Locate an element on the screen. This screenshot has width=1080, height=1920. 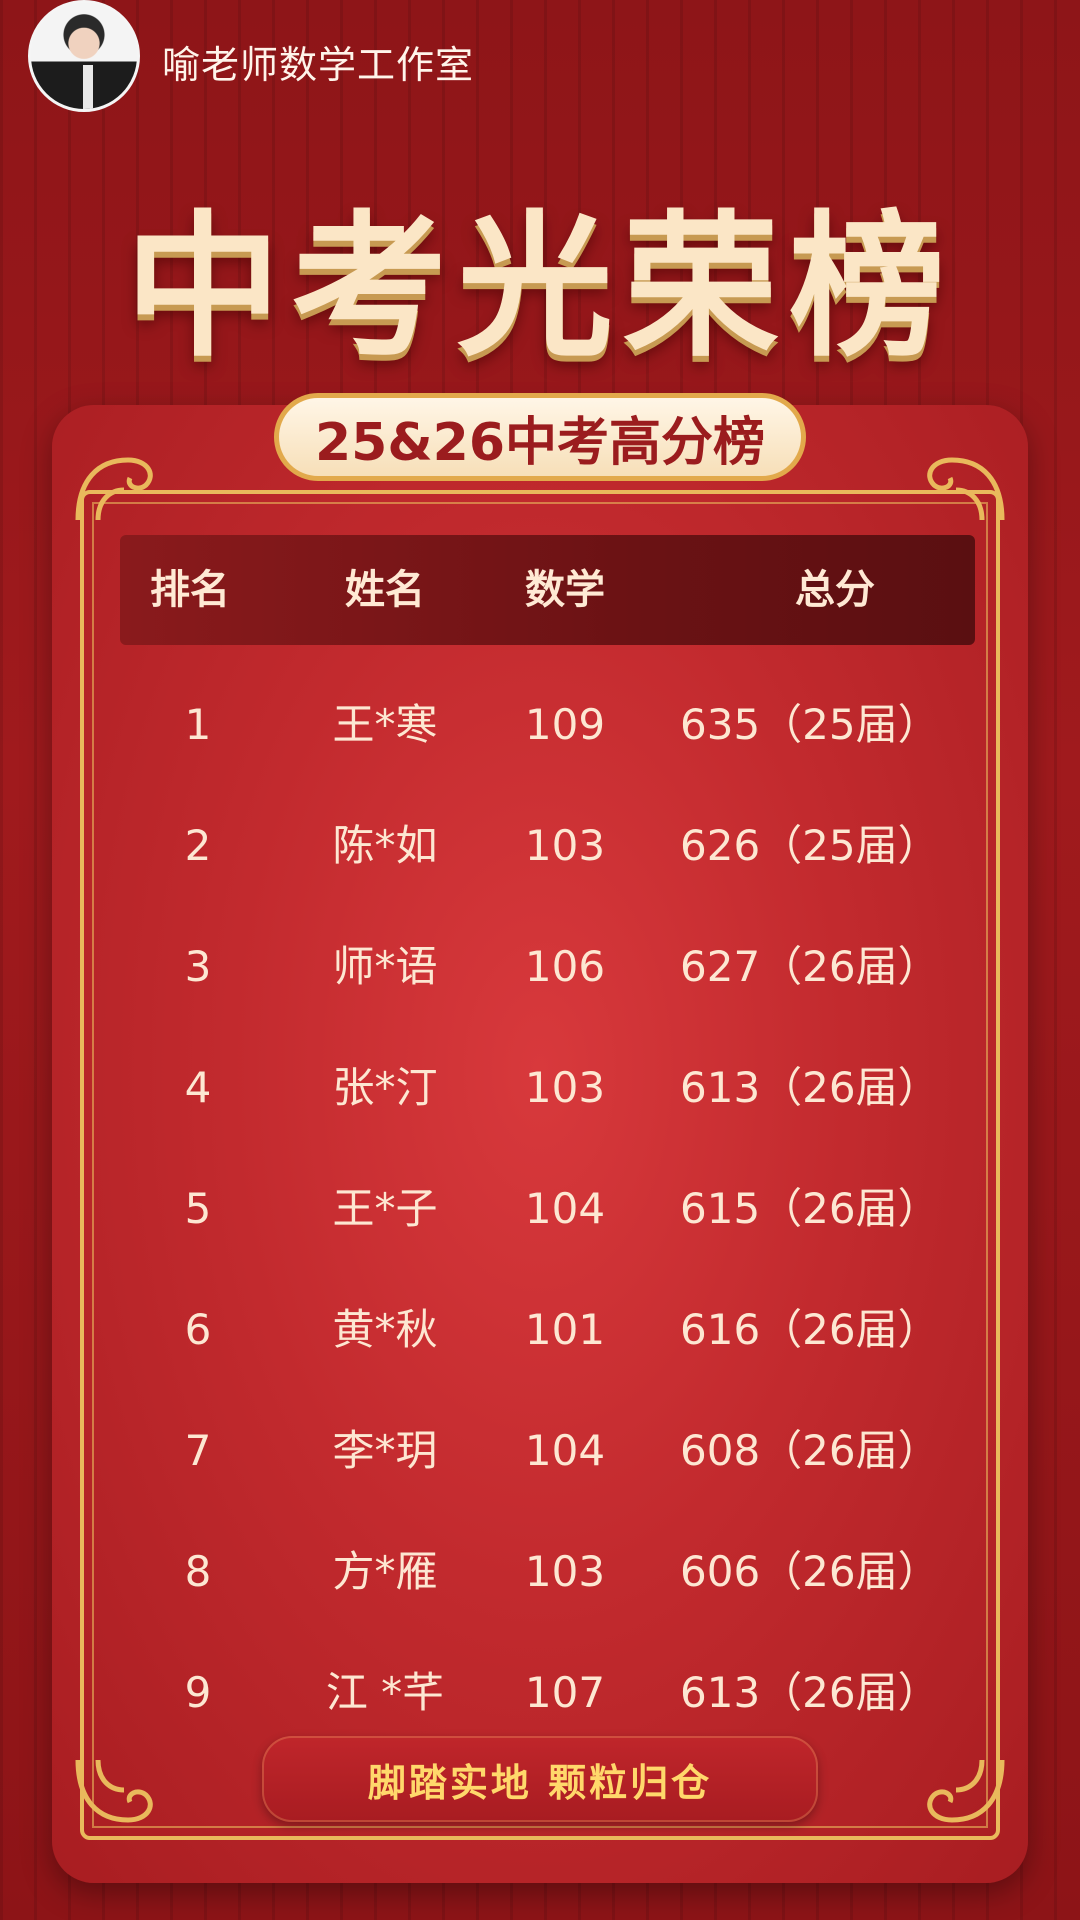
total-score-cell: 608（26届） is located at coordinates (810, 1450).